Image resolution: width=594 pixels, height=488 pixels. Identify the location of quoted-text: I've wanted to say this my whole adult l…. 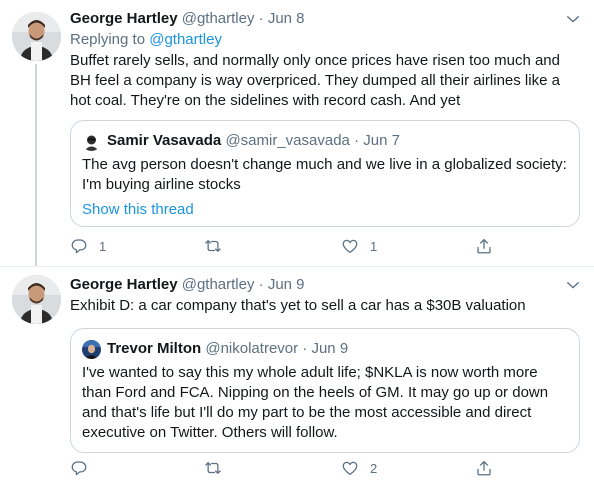
(315, 402).